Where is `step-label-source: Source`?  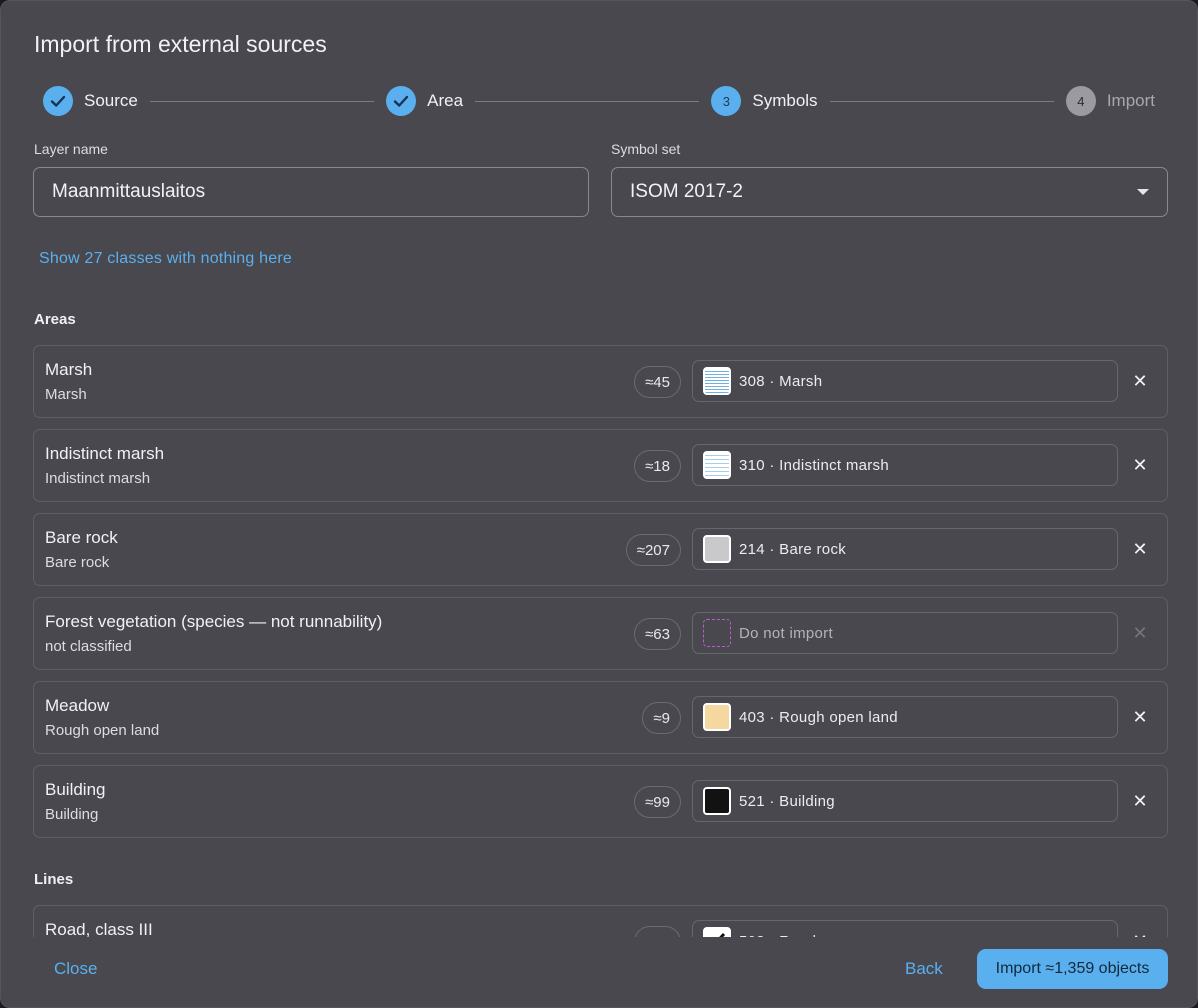 step-label-source: Source is located at coordinates (111, 100).